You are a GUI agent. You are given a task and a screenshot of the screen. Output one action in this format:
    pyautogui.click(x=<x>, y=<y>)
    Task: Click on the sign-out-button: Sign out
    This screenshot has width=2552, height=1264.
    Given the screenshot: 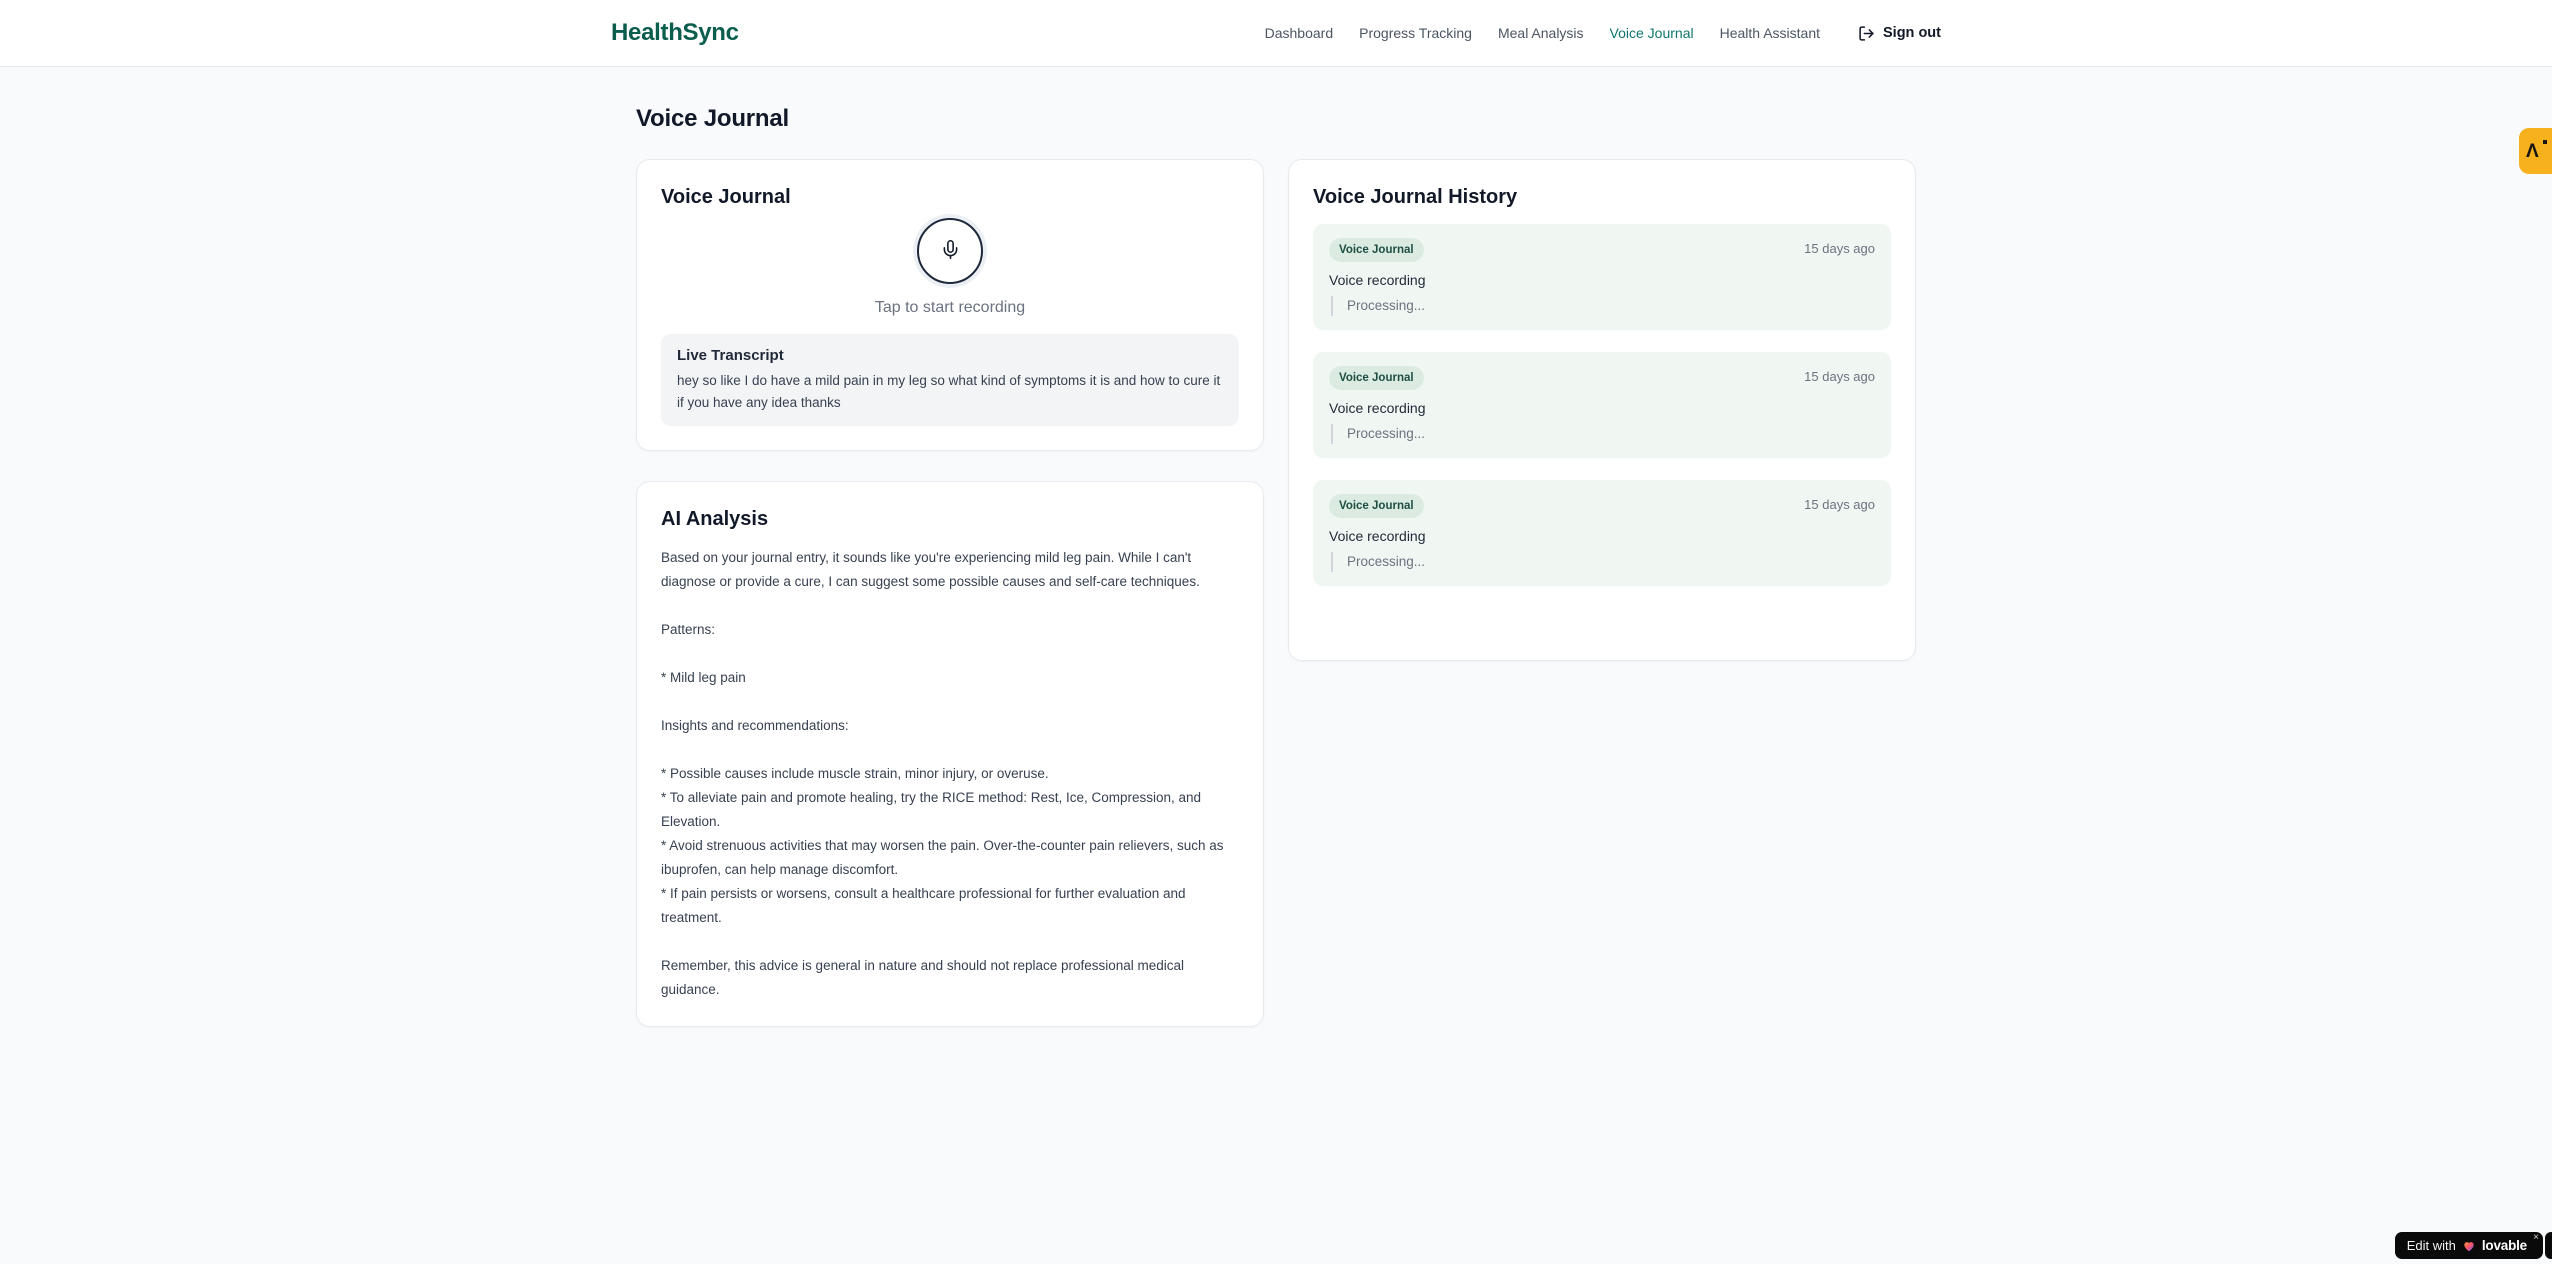 What is the action you would take?
    pyautogui.click(x=1899, y=33)
    